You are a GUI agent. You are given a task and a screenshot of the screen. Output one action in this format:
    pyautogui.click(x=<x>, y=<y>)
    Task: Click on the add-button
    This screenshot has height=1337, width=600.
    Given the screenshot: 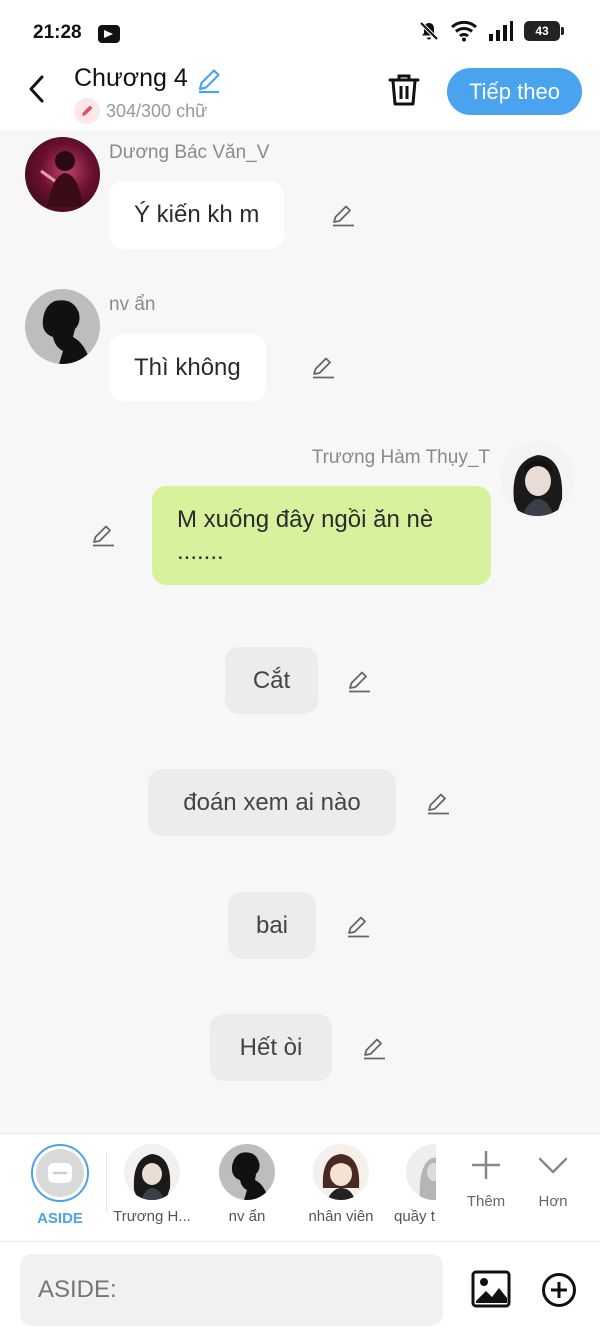 What is the action you would take?
    pyautogui.click(x=559, y=1292)
    